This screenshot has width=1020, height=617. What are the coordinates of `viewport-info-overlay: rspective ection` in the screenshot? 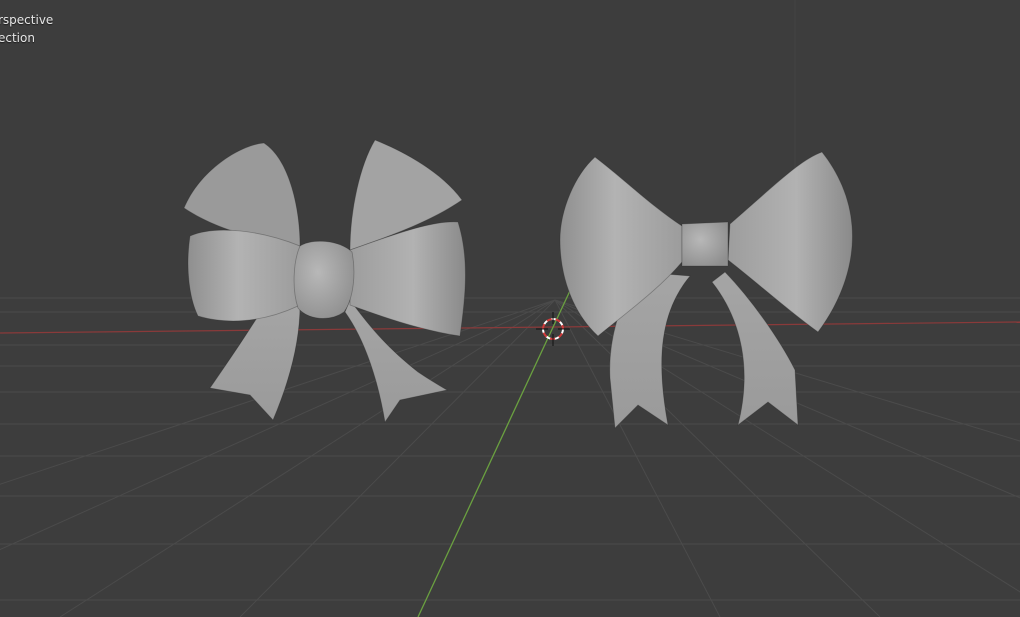 It's located at (26, 29).